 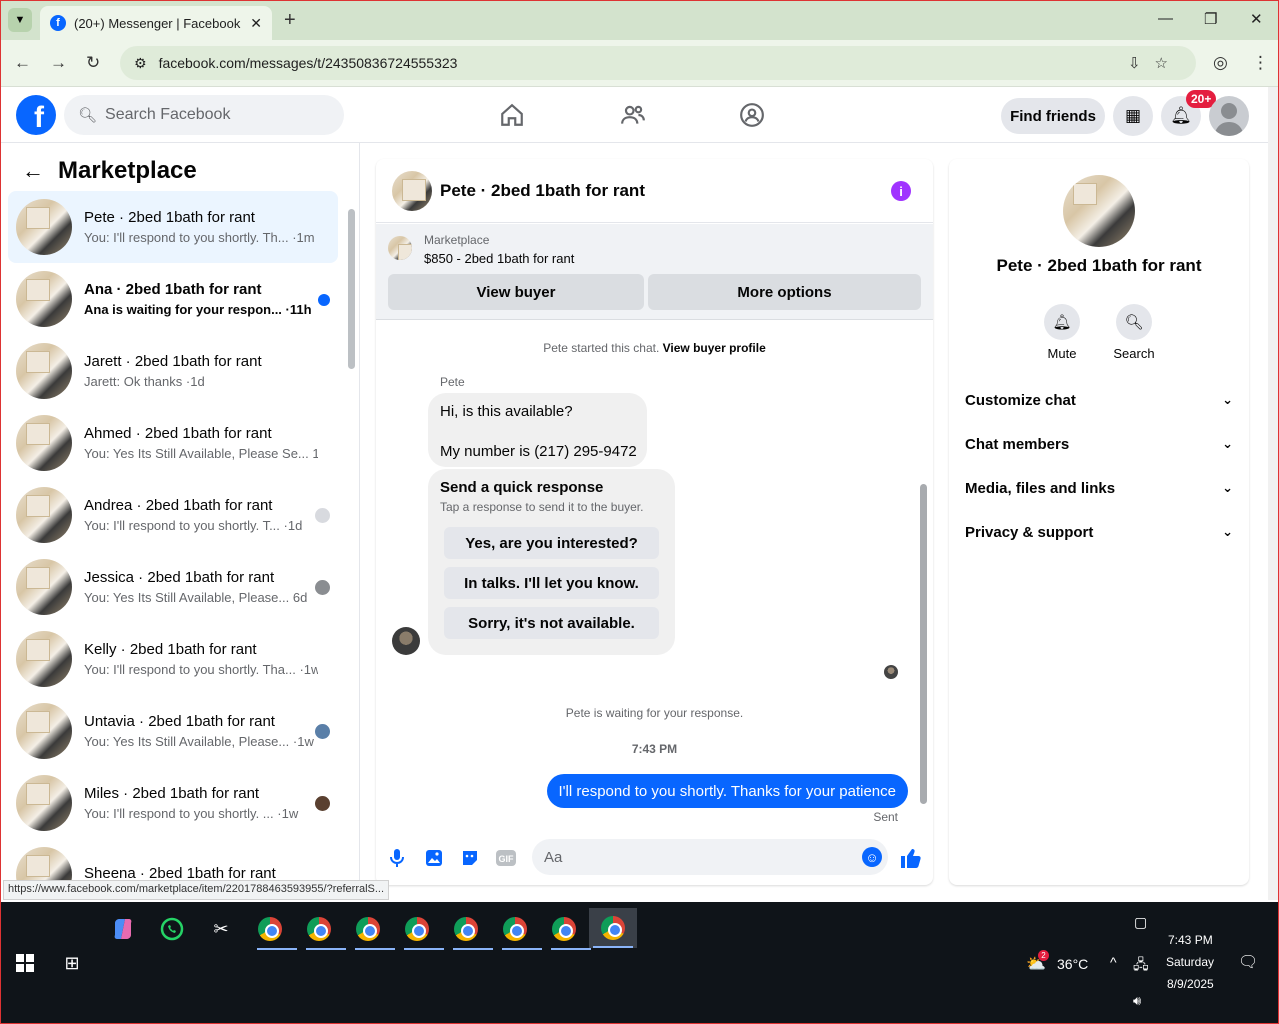 I want to click on show-hidden-icons-chevron-icon: ^, so click(x=1113, y=962).